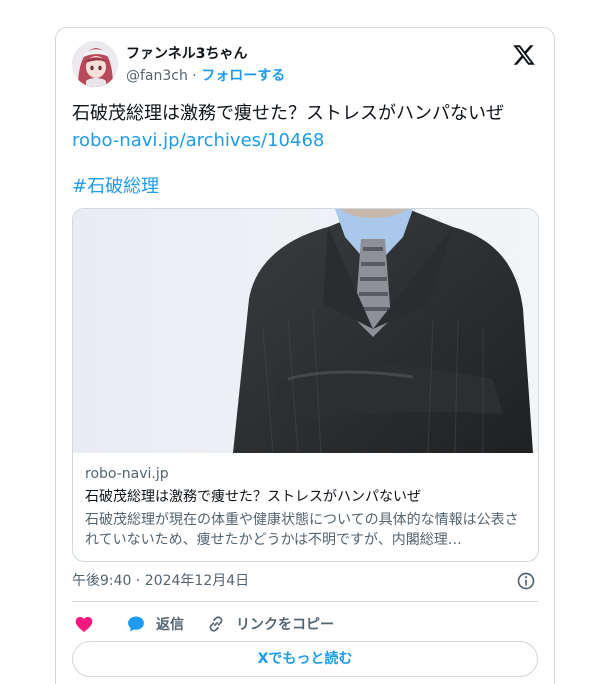 This screenshot has height=684, width=599. What do you see at coordinates (127, 474) in the screenshot?
I see `link-domain: robo-navi.jp` at bounding box center [127, 474].